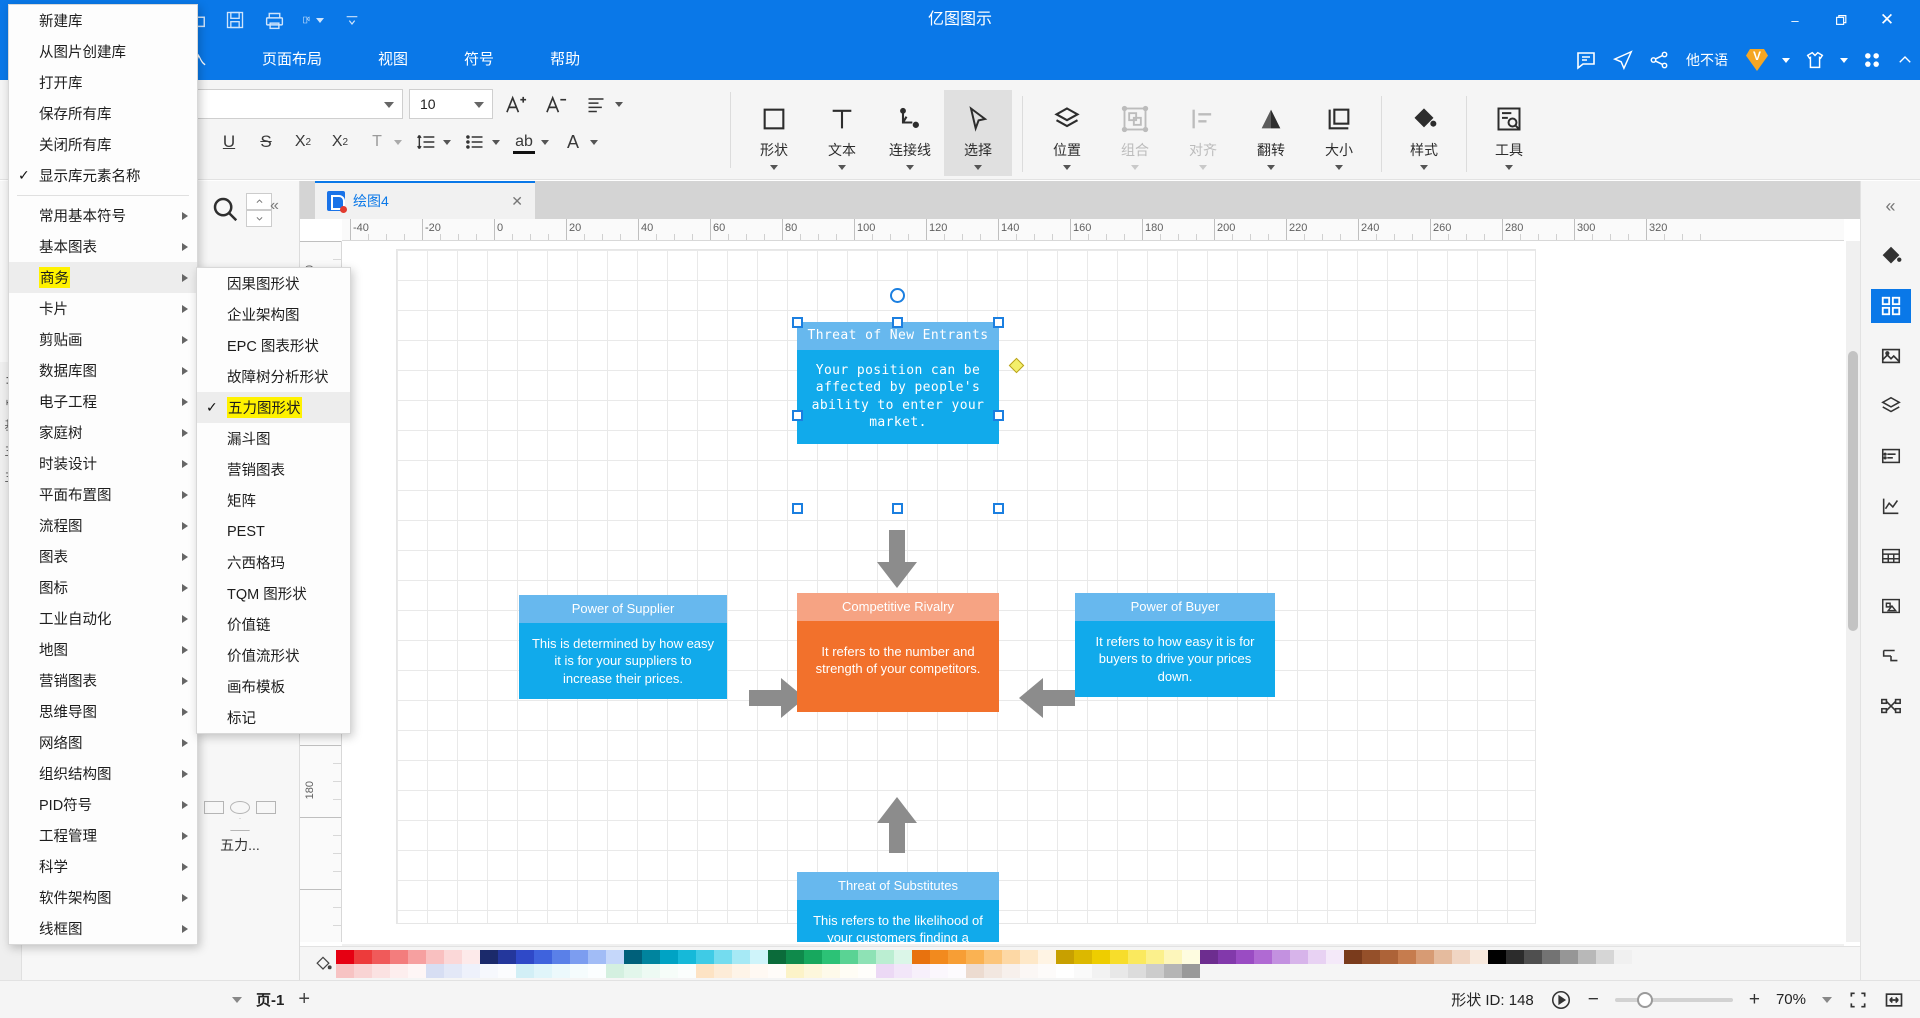  What do you see at coordinates (594, 142) in the screenshot?
I see `font-color-chevron-down-icon` at bounding box center [594, 142].